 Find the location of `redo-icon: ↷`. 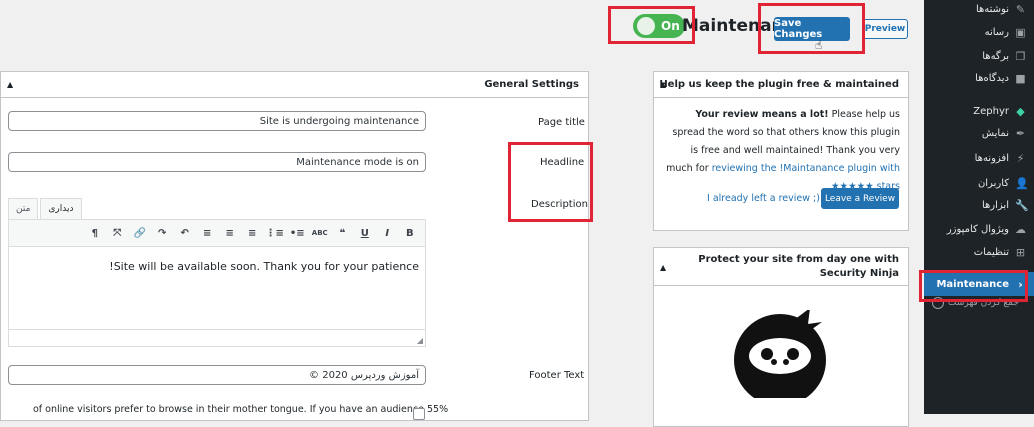

redo-icon: ↷ is located at coordinates (162, 233).